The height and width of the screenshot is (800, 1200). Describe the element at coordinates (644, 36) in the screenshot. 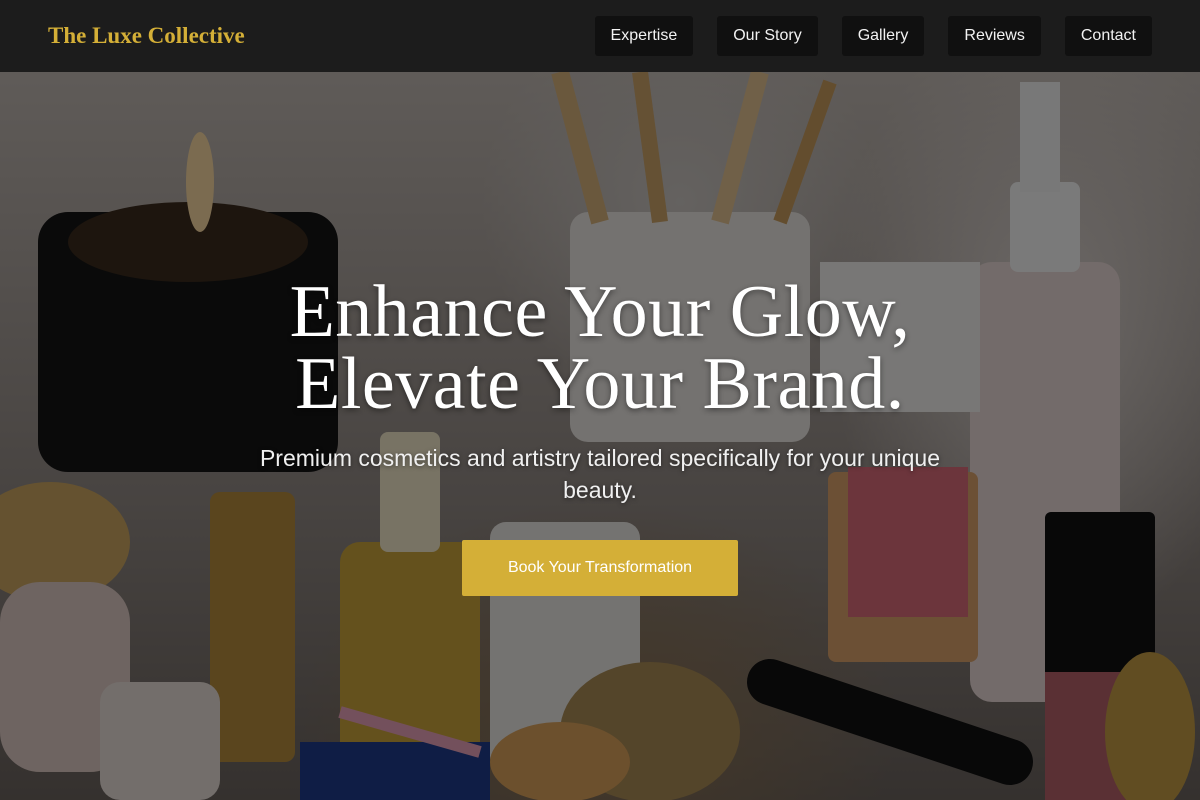

I see `nav-expertise-button: Expertise` at that location.